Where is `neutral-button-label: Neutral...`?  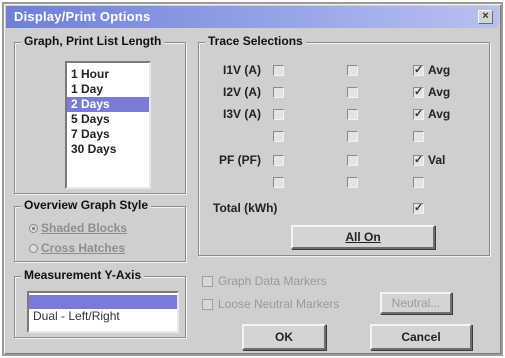 neutral-button-label: Neutral... is located at coordinates (416, 303).